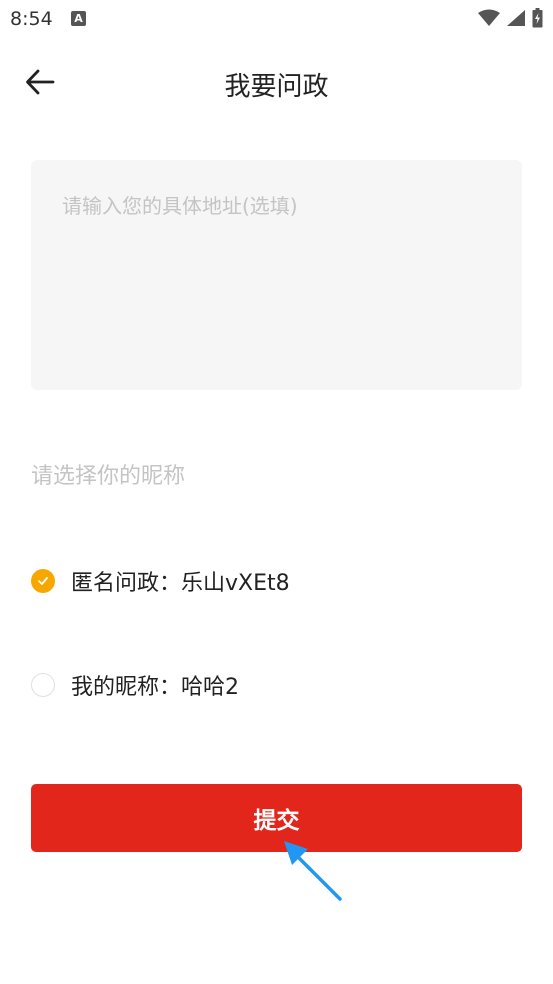 The image size is (553, 984). Describe the element at coordinates (537, 20) in the screenshot. I see `battery-icon` at that location.